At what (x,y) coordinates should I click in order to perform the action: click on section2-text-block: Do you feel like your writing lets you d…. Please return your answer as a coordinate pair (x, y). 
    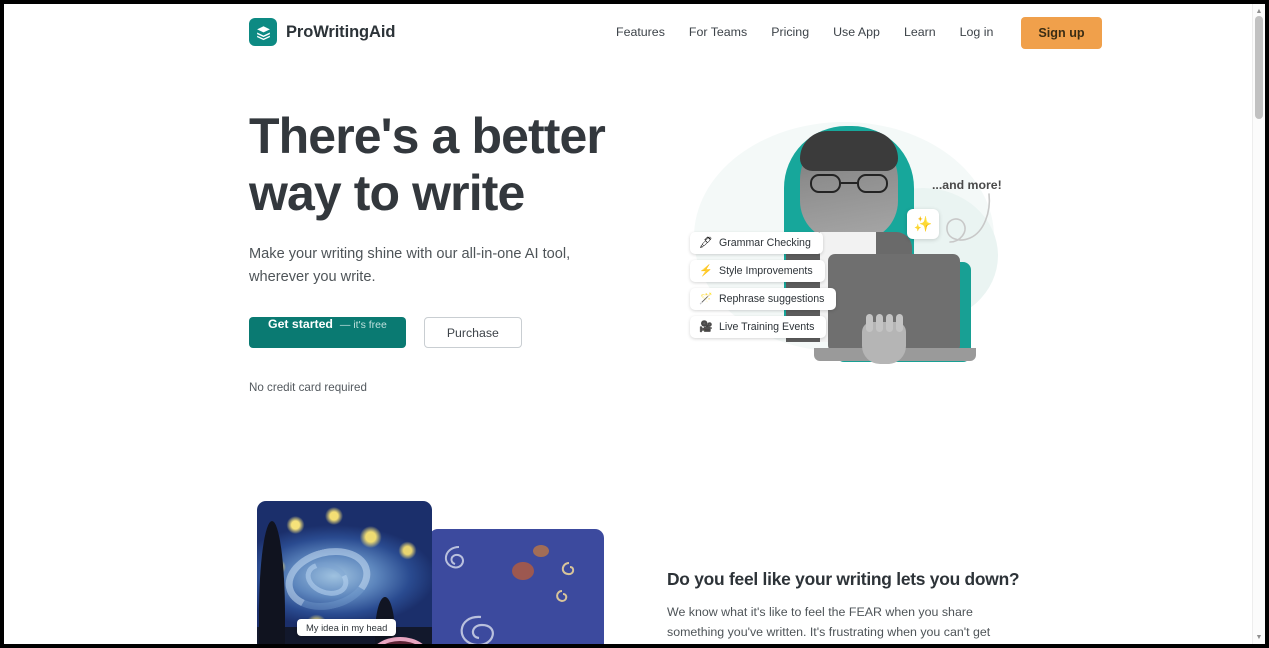
    Looking at the image, I should click on (843, 606).